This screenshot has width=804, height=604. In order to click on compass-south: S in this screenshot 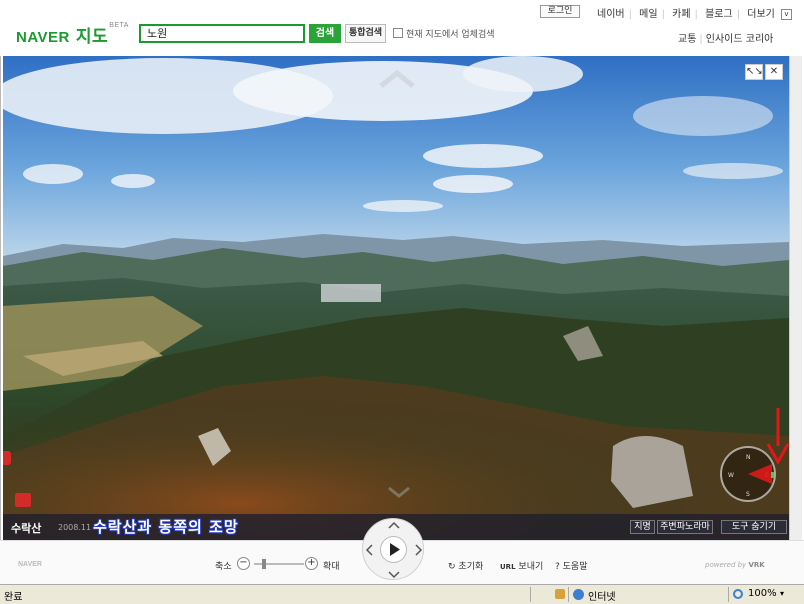, I will do `click(748, 494)`.